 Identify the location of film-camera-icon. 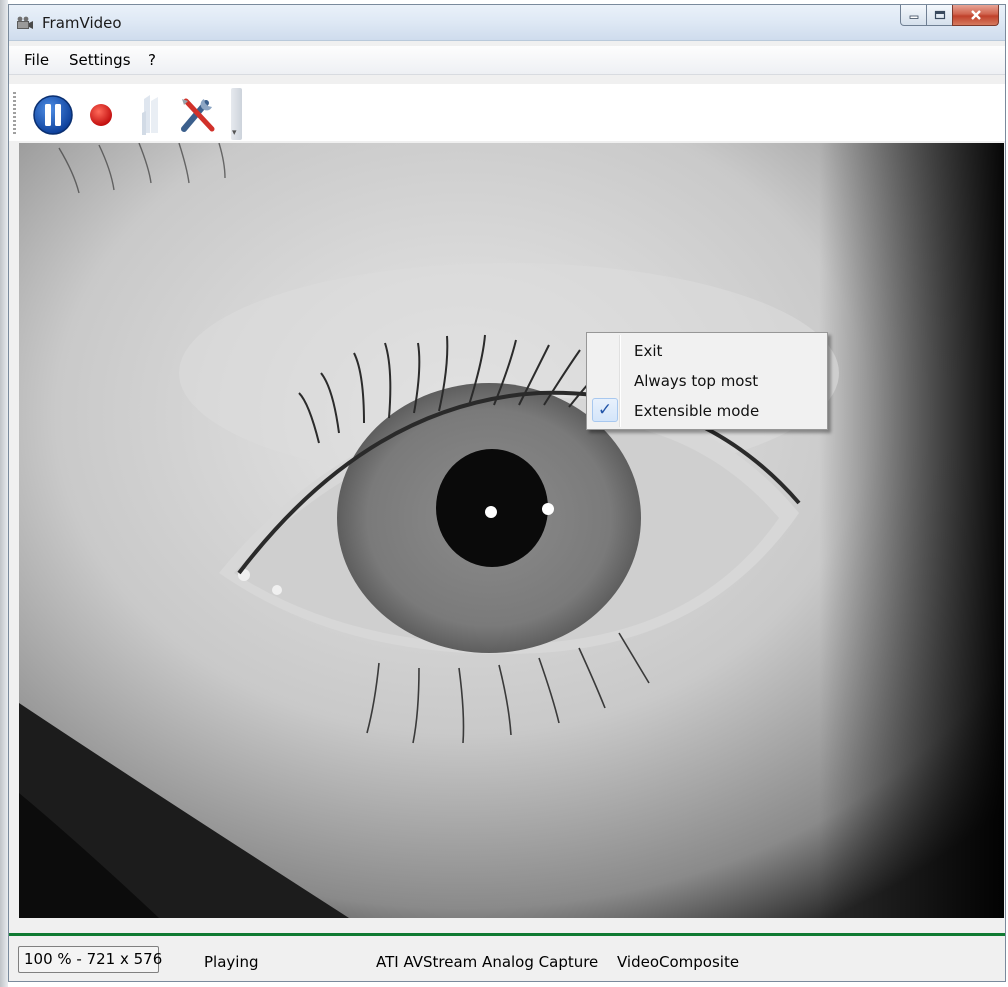
(25, 22).